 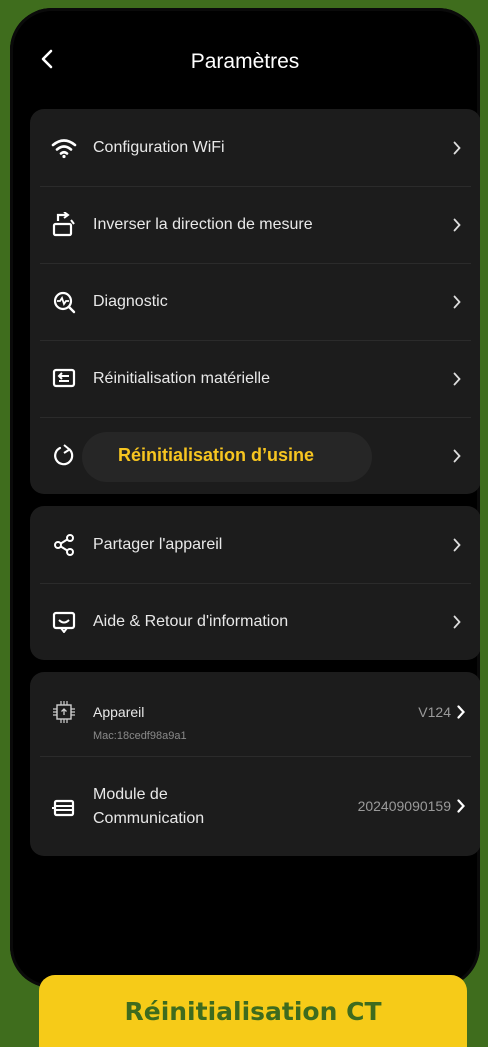 I want to click on module-icon, so click(x=64, y=808).